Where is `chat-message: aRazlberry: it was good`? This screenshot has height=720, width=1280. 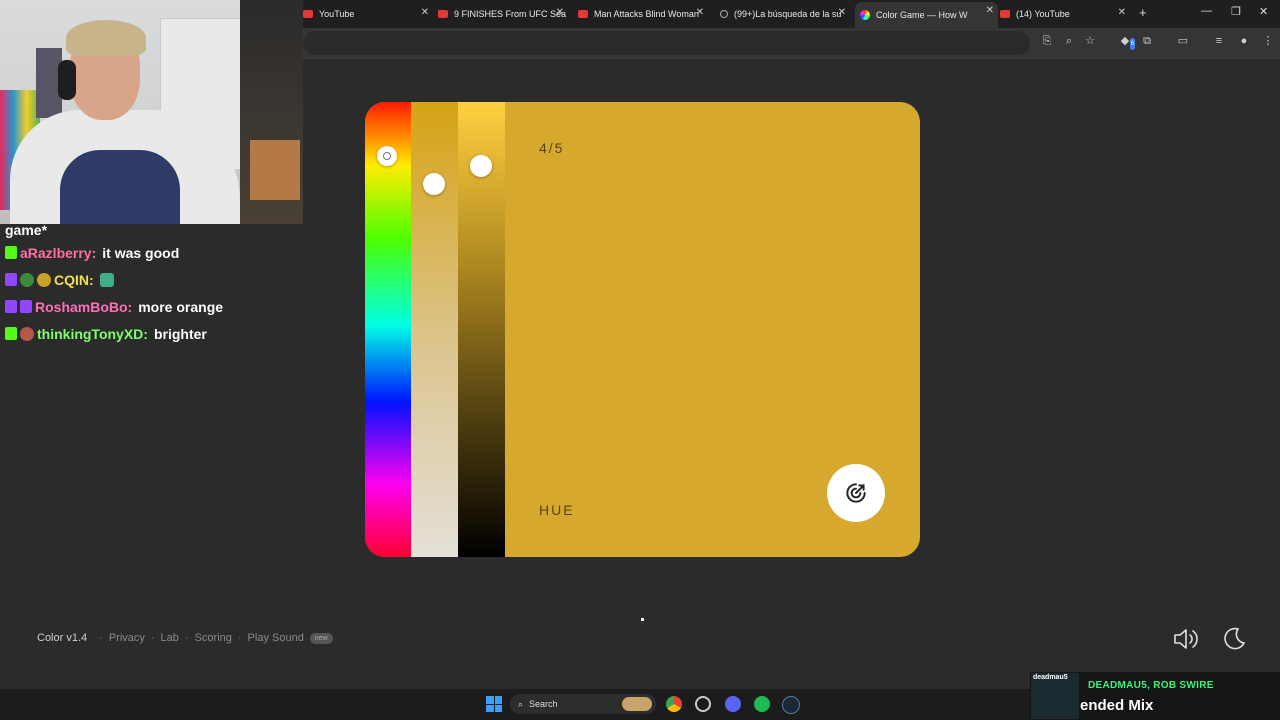
chat-message: aRazlberry: it was good is located at coordinates (152, 252).